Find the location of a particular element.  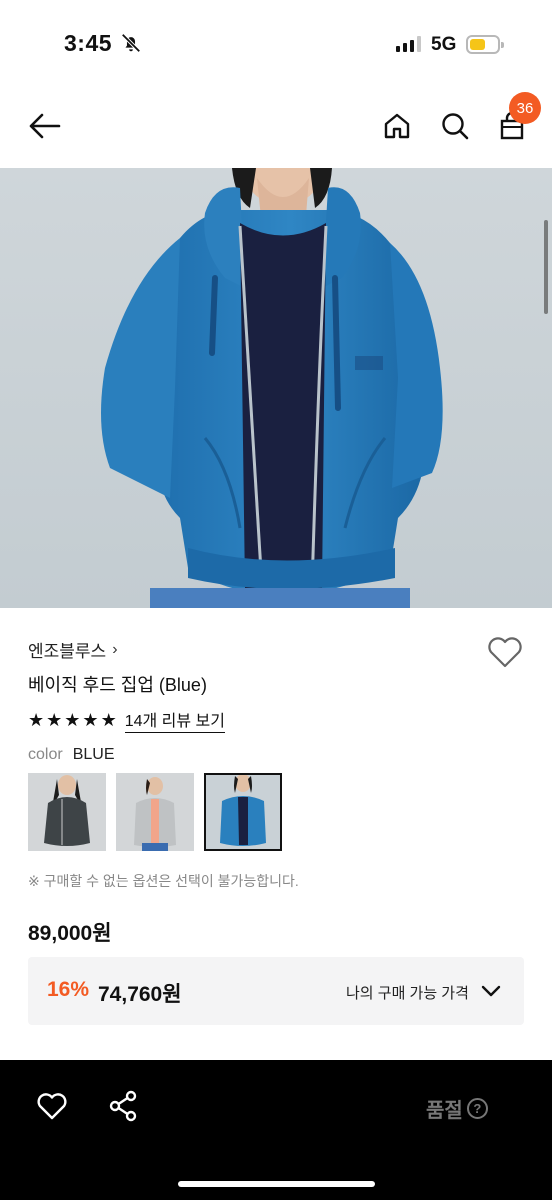

home-icon is located at coordinates (397, 126).